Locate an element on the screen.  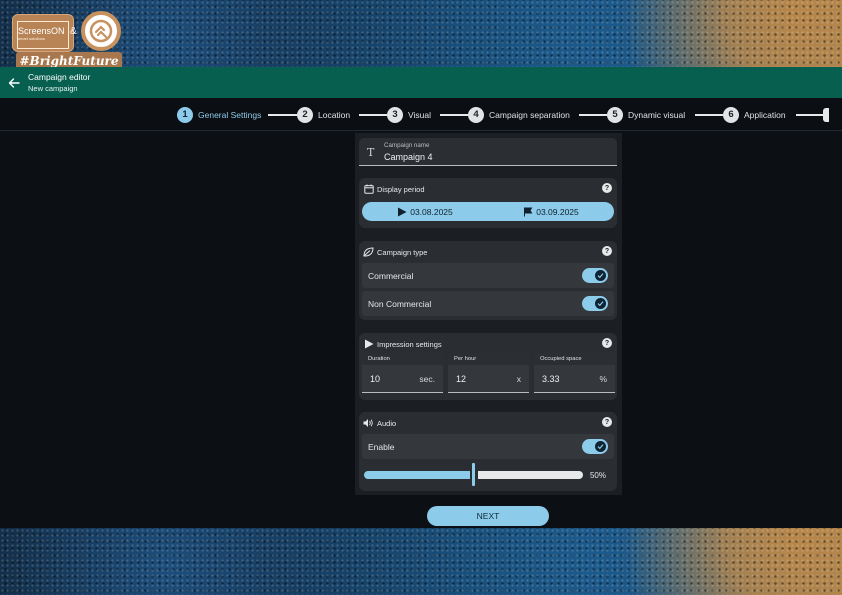
volume-track-filled is located at coordinates (417, 475).